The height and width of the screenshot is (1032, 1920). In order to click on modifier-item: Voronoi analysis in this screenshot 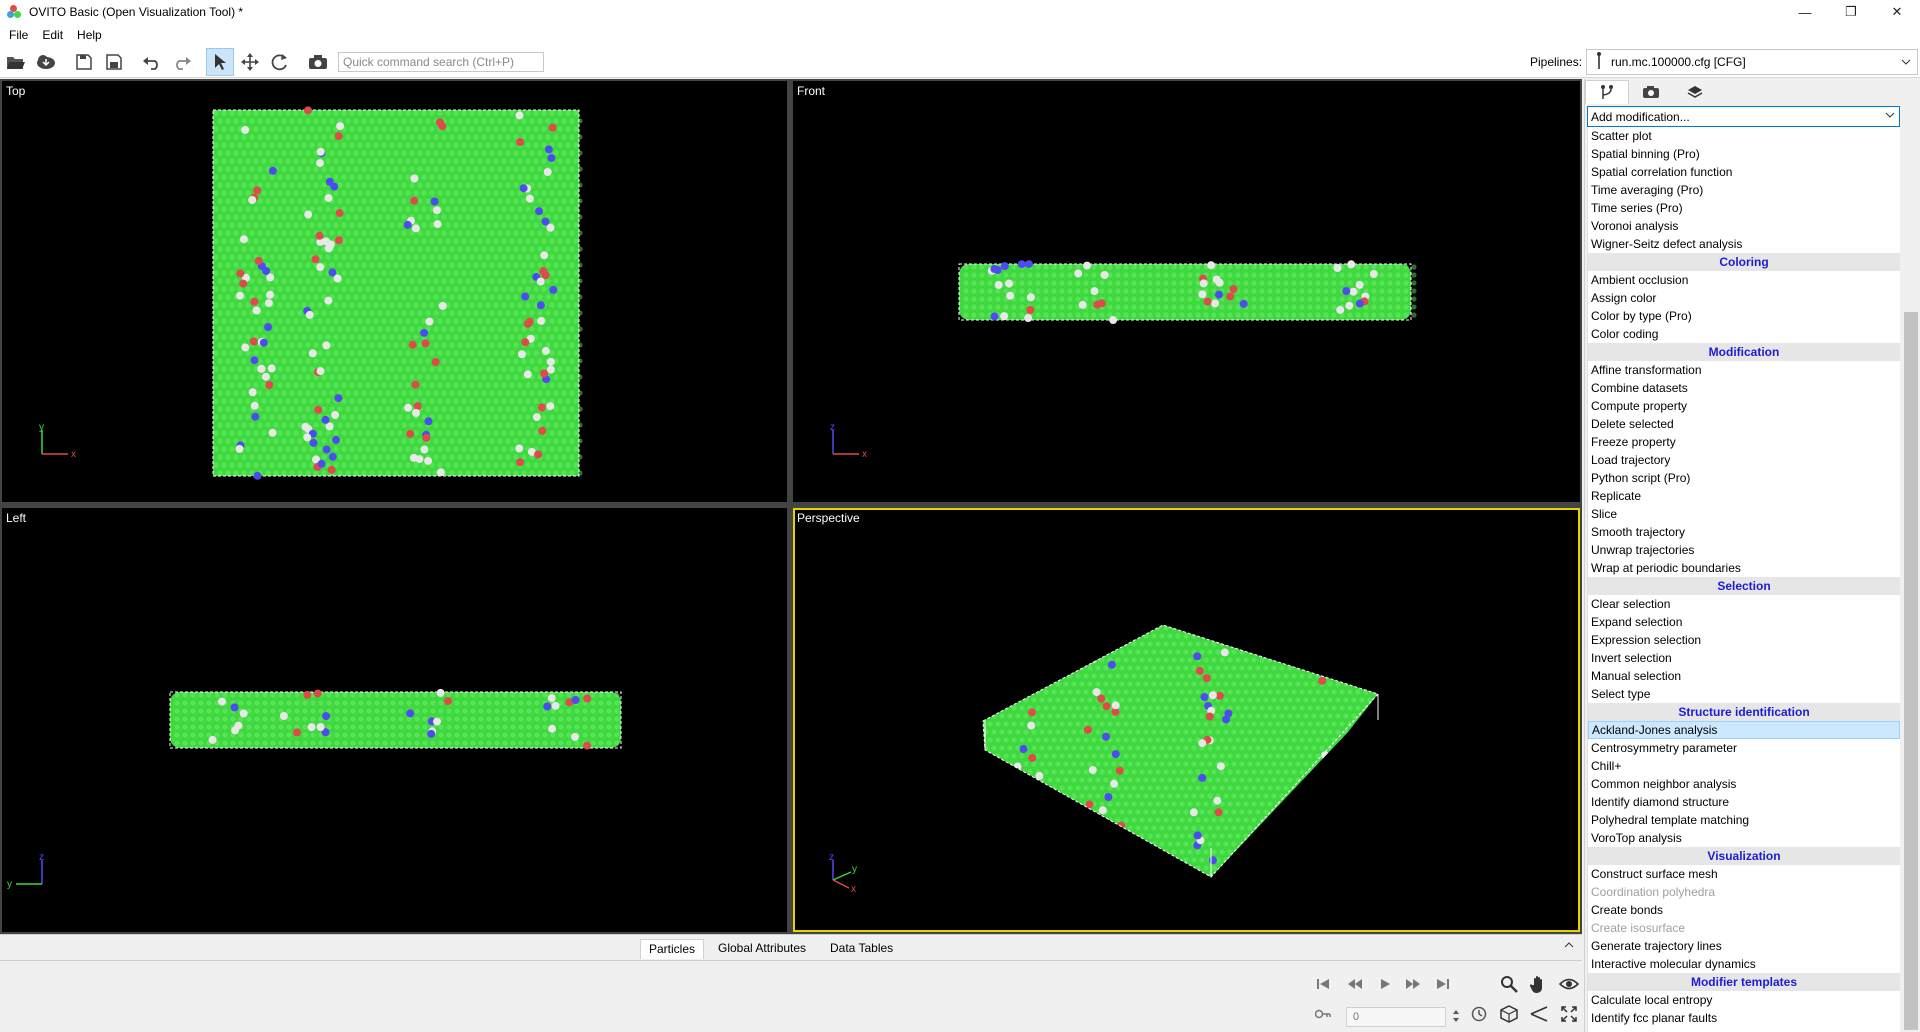, I will do `click(1744, 226)`.